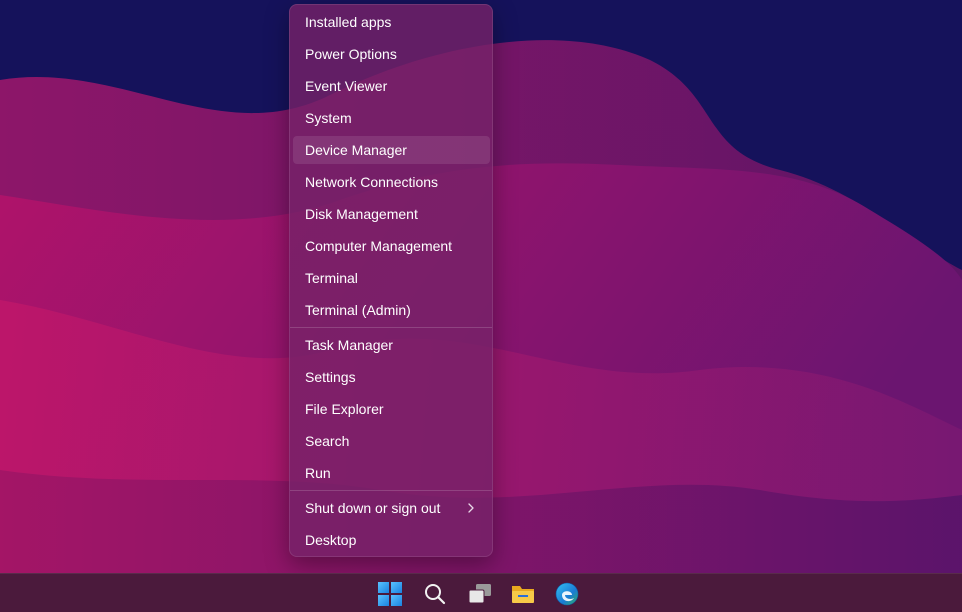 This screenshot has width=962, height=612. I want to click on file-explorer-button, so click(523, 594).